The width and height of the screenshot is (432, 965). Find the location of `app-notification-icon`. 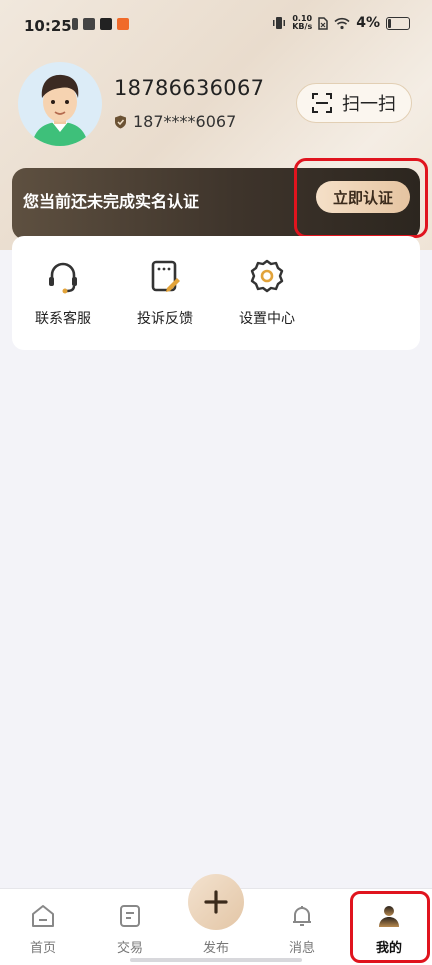

app-notification-icon is located at coordinates (123, 24).